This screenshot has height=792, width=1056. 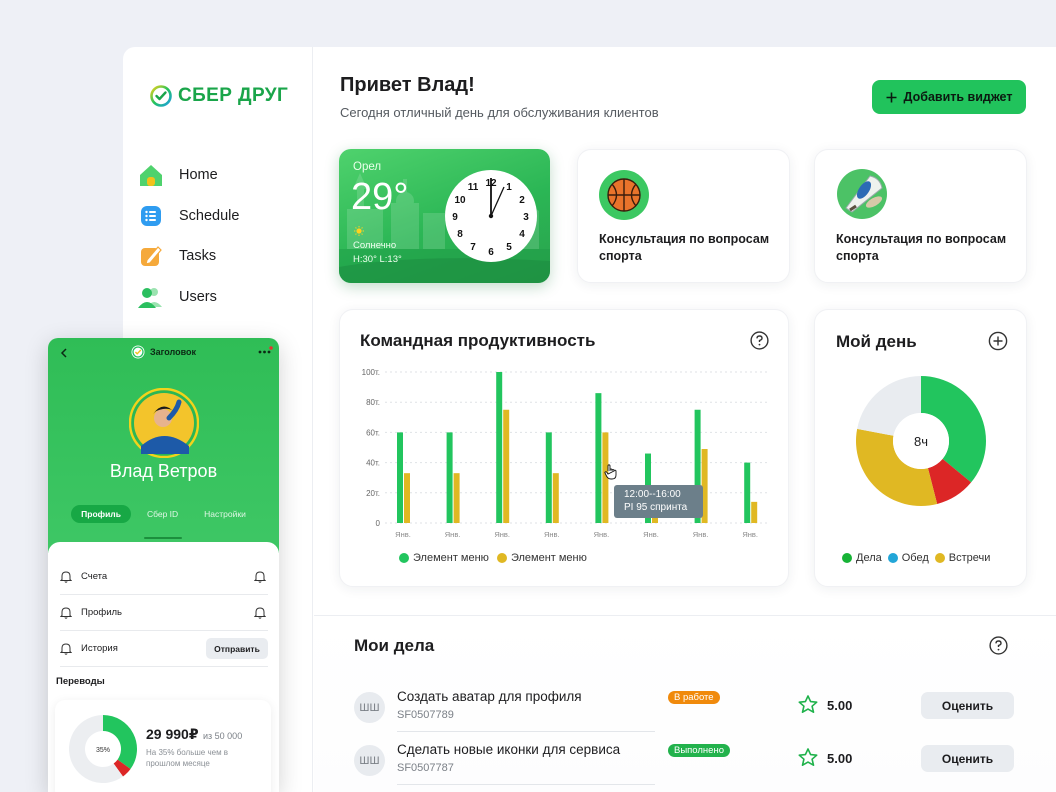 I want to click on clock-number: 7, so click(x=473, y=247).